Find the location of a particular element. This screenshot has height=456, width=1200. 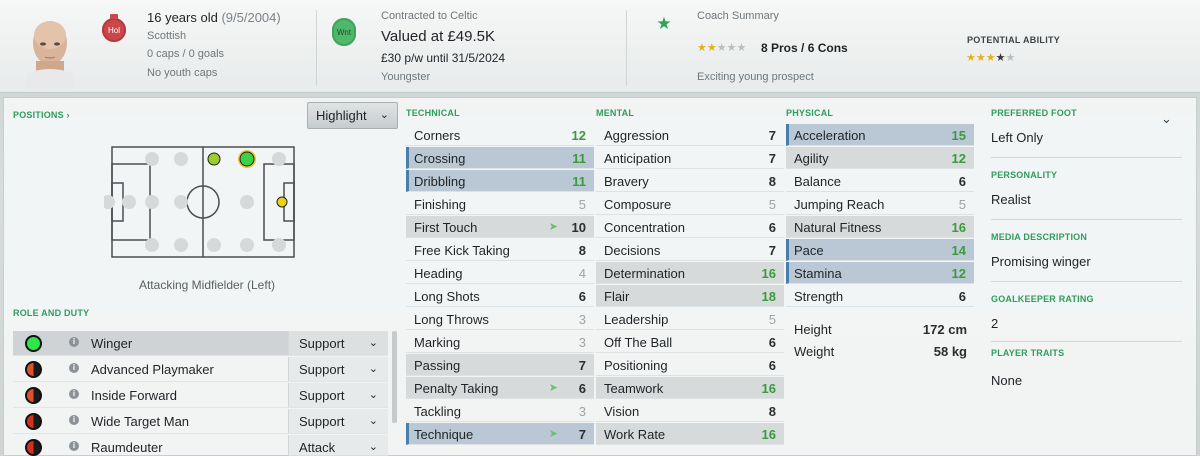

technical-label: TECHNICAL is located at coordinates (433, 113).